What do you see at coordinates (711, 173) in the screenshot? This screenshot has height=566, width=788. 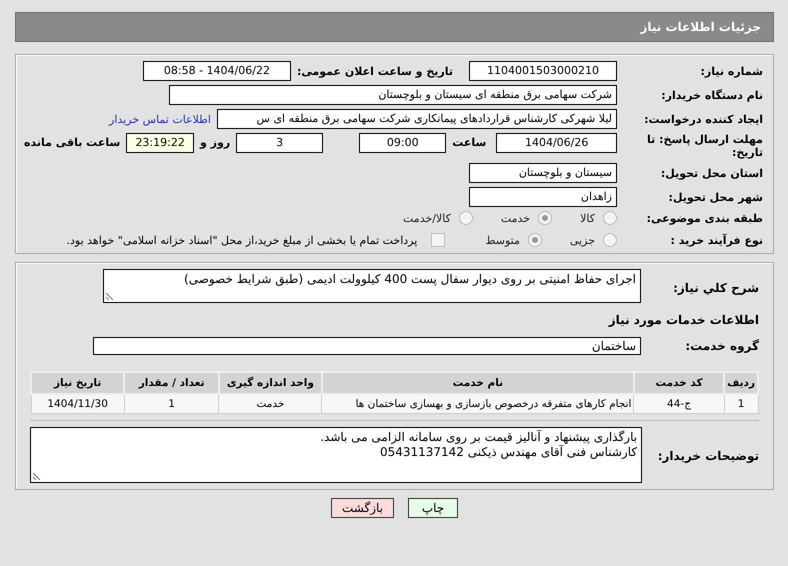 I see `field-label: استان محل تحویل:` at bounding box center [711, 173].